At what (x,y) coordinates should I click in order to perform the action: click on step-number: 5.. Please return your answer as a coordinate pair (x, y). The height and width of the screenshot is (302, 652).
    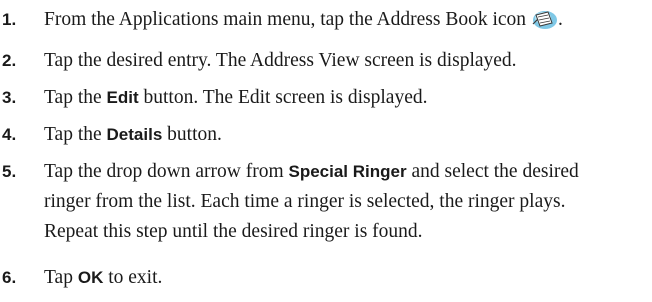
    Looking at the image, I should click on (9, 171).